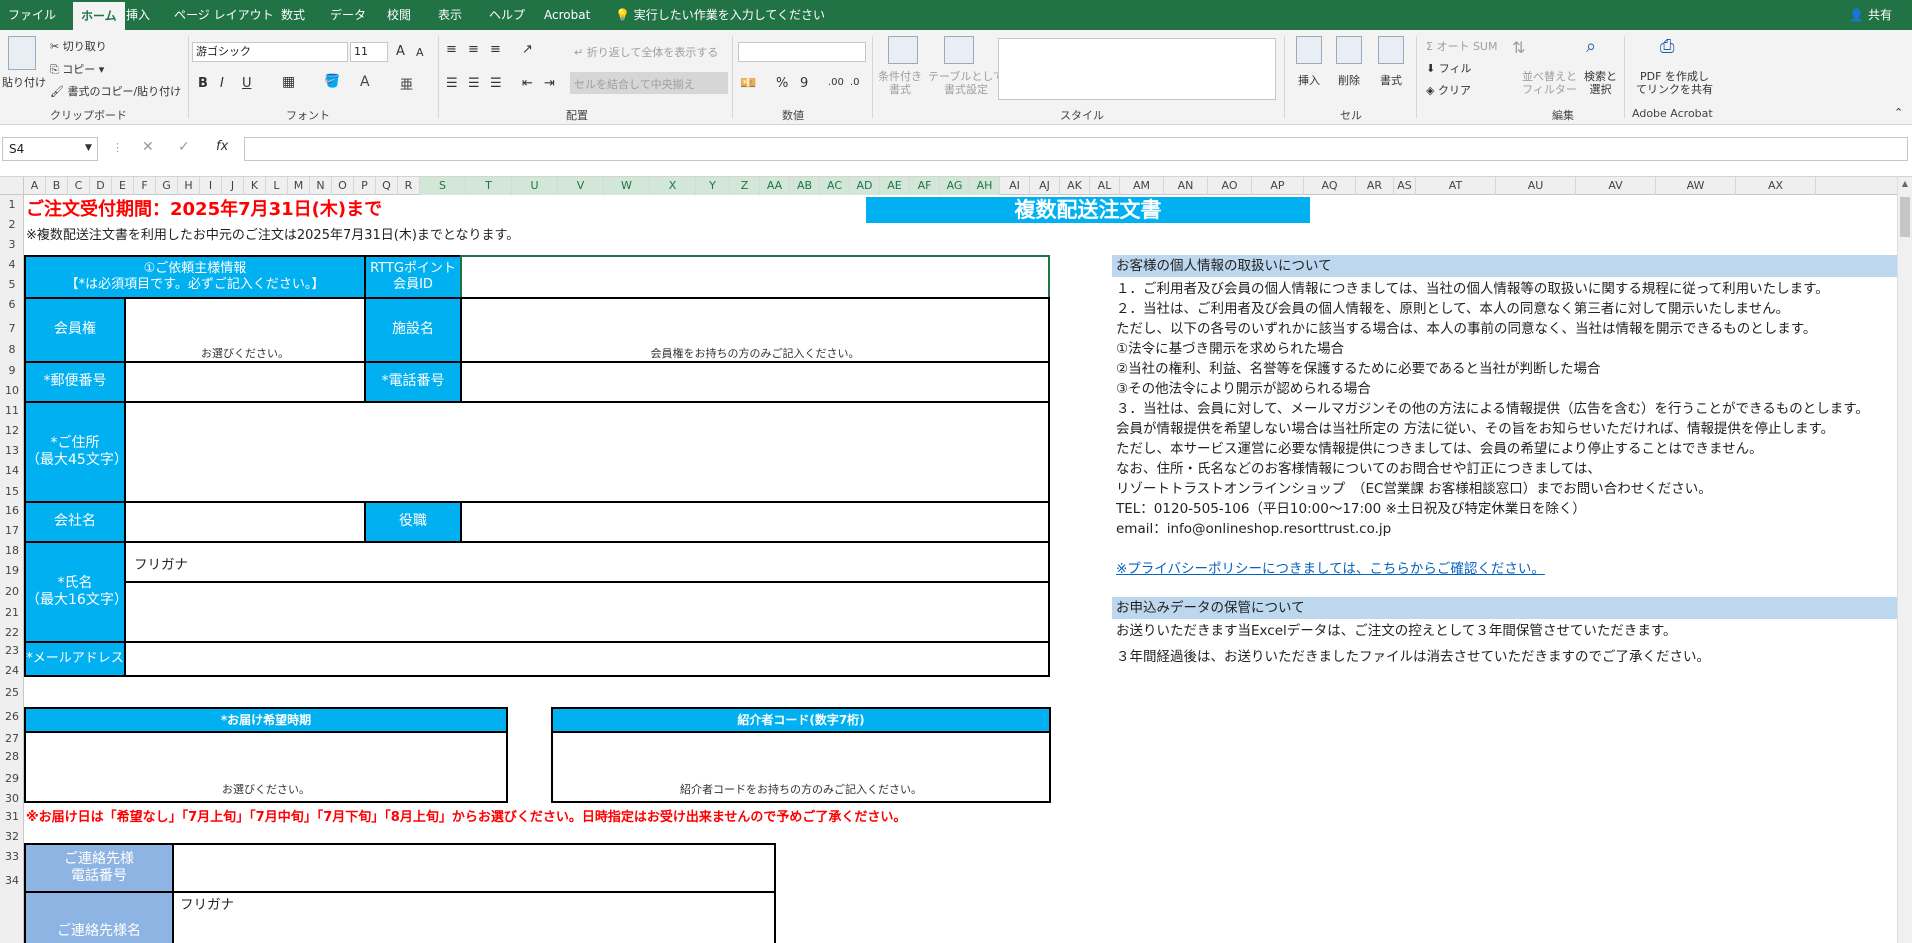 This screenshot has height=943, width=1912. I want to click on row-header: 2, so click(12, 225).